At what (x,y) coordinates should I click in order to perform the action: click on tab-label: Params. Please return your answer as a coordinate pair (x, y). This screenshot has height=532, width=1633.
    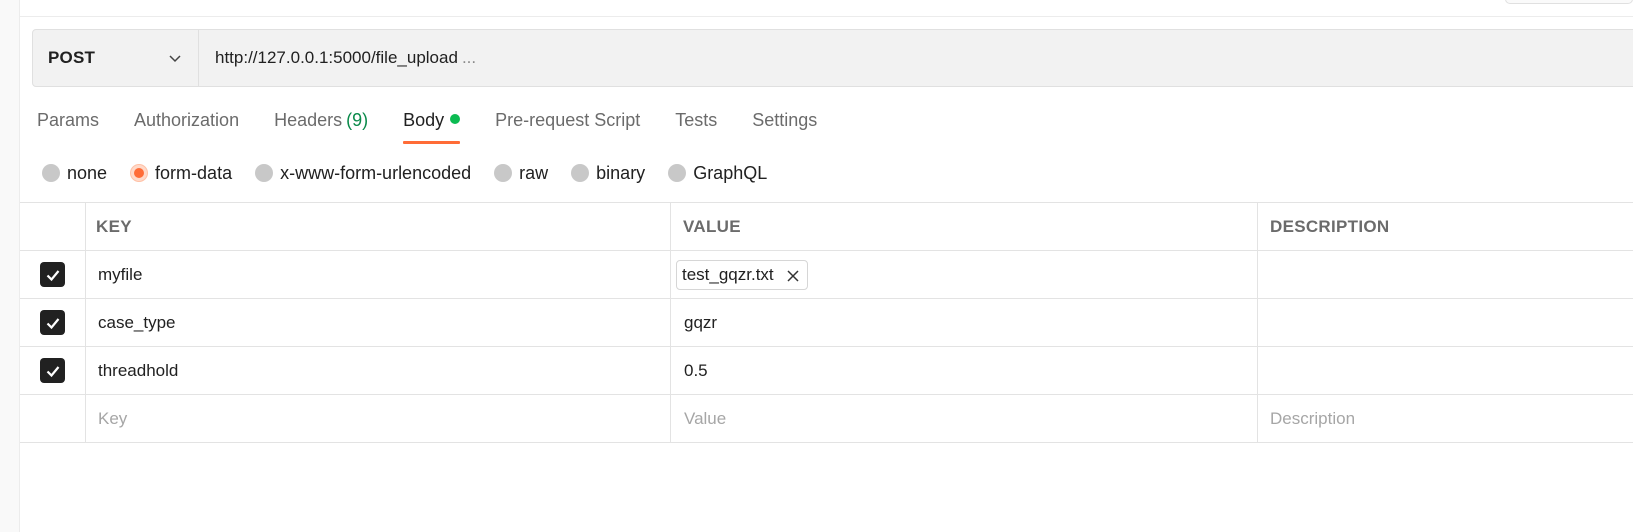
    Looking at the image, I should click on (68, 120).